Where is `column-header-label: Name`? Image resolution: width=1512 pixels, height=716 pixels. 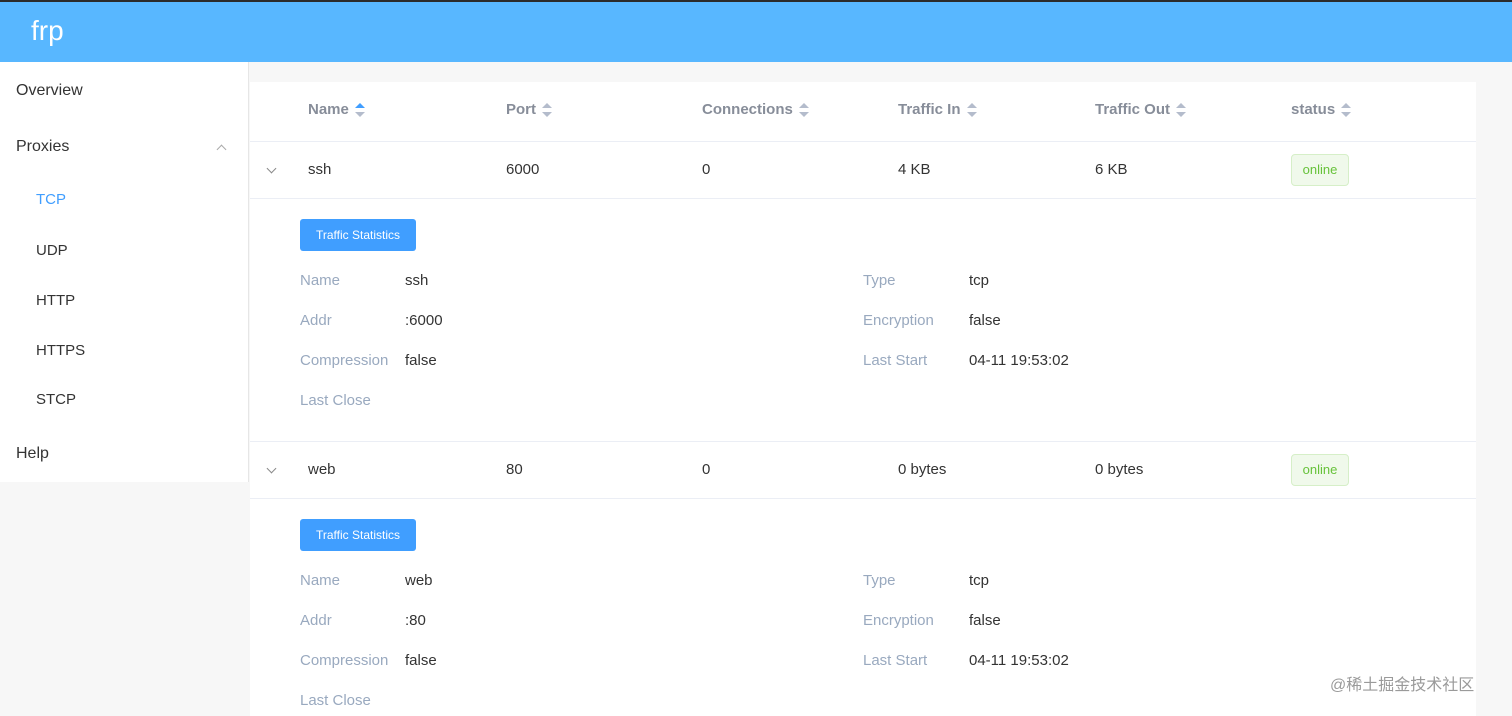 column-header-label: Name is located at coordinates (328, 109).